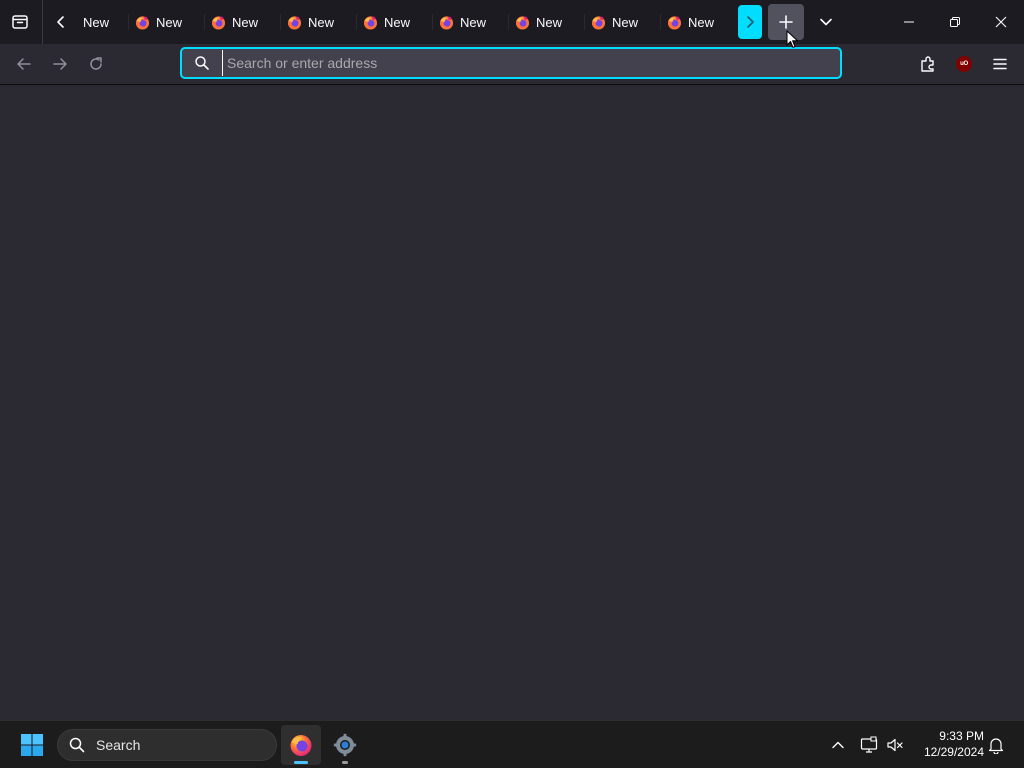 The height and width of the screenshot is (768, 1024). Describe the element at coordinates (301, 762) in the screenshot. I see `active-app-indicator` at that location.